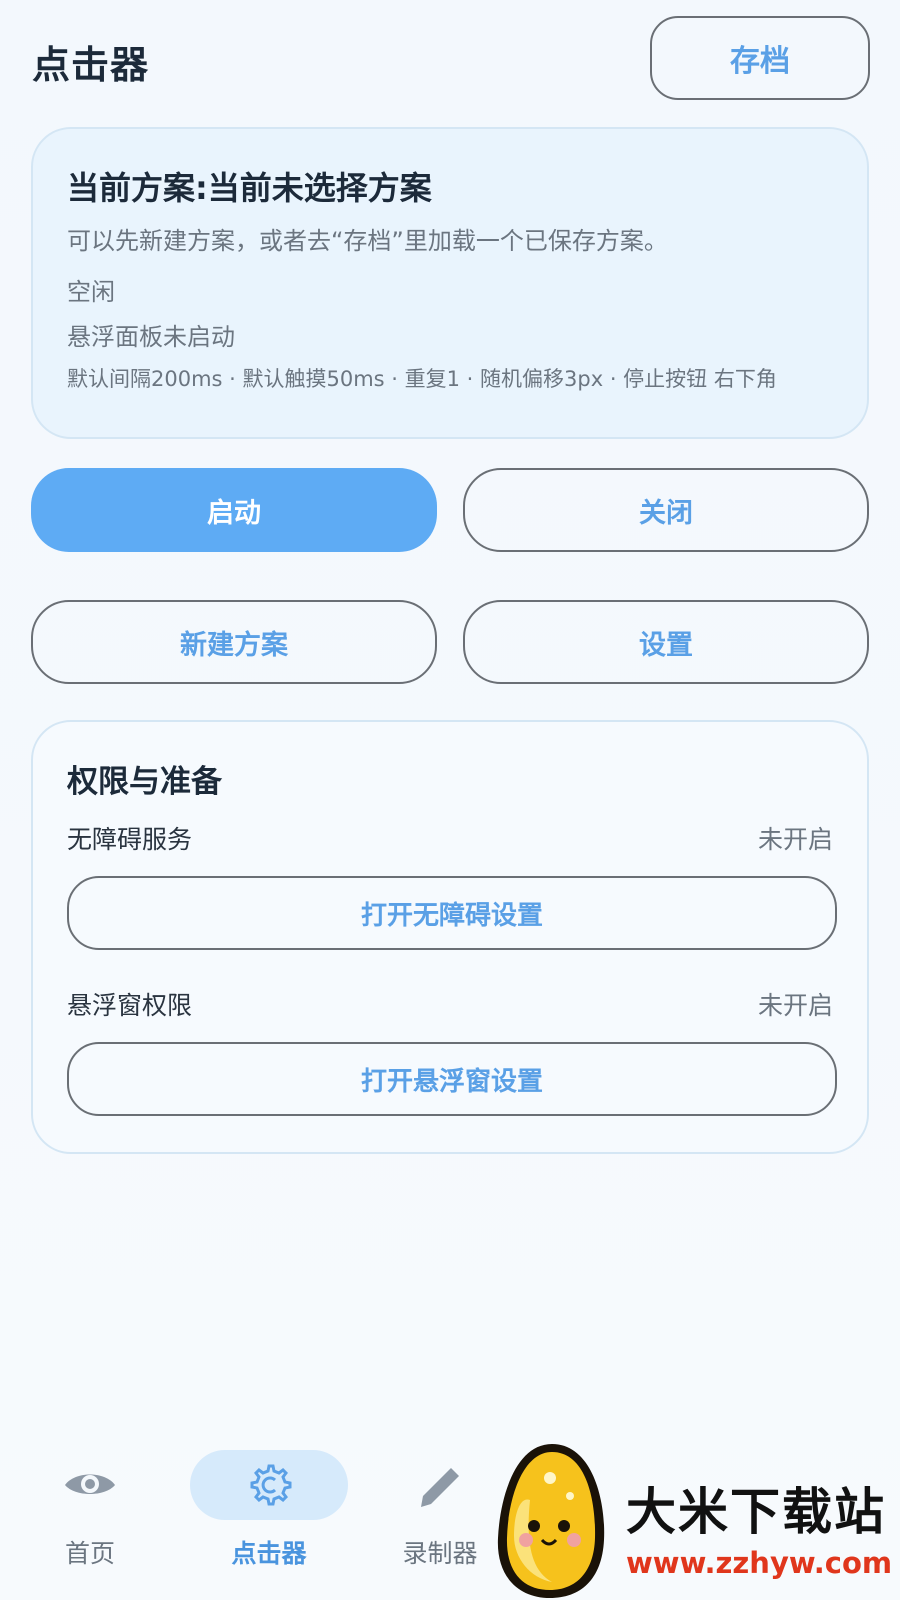  What do you see at coordinates (450, 60) in the screenshot?
I see `app-header: 点击器 存档` at bounding box center [450, 60].